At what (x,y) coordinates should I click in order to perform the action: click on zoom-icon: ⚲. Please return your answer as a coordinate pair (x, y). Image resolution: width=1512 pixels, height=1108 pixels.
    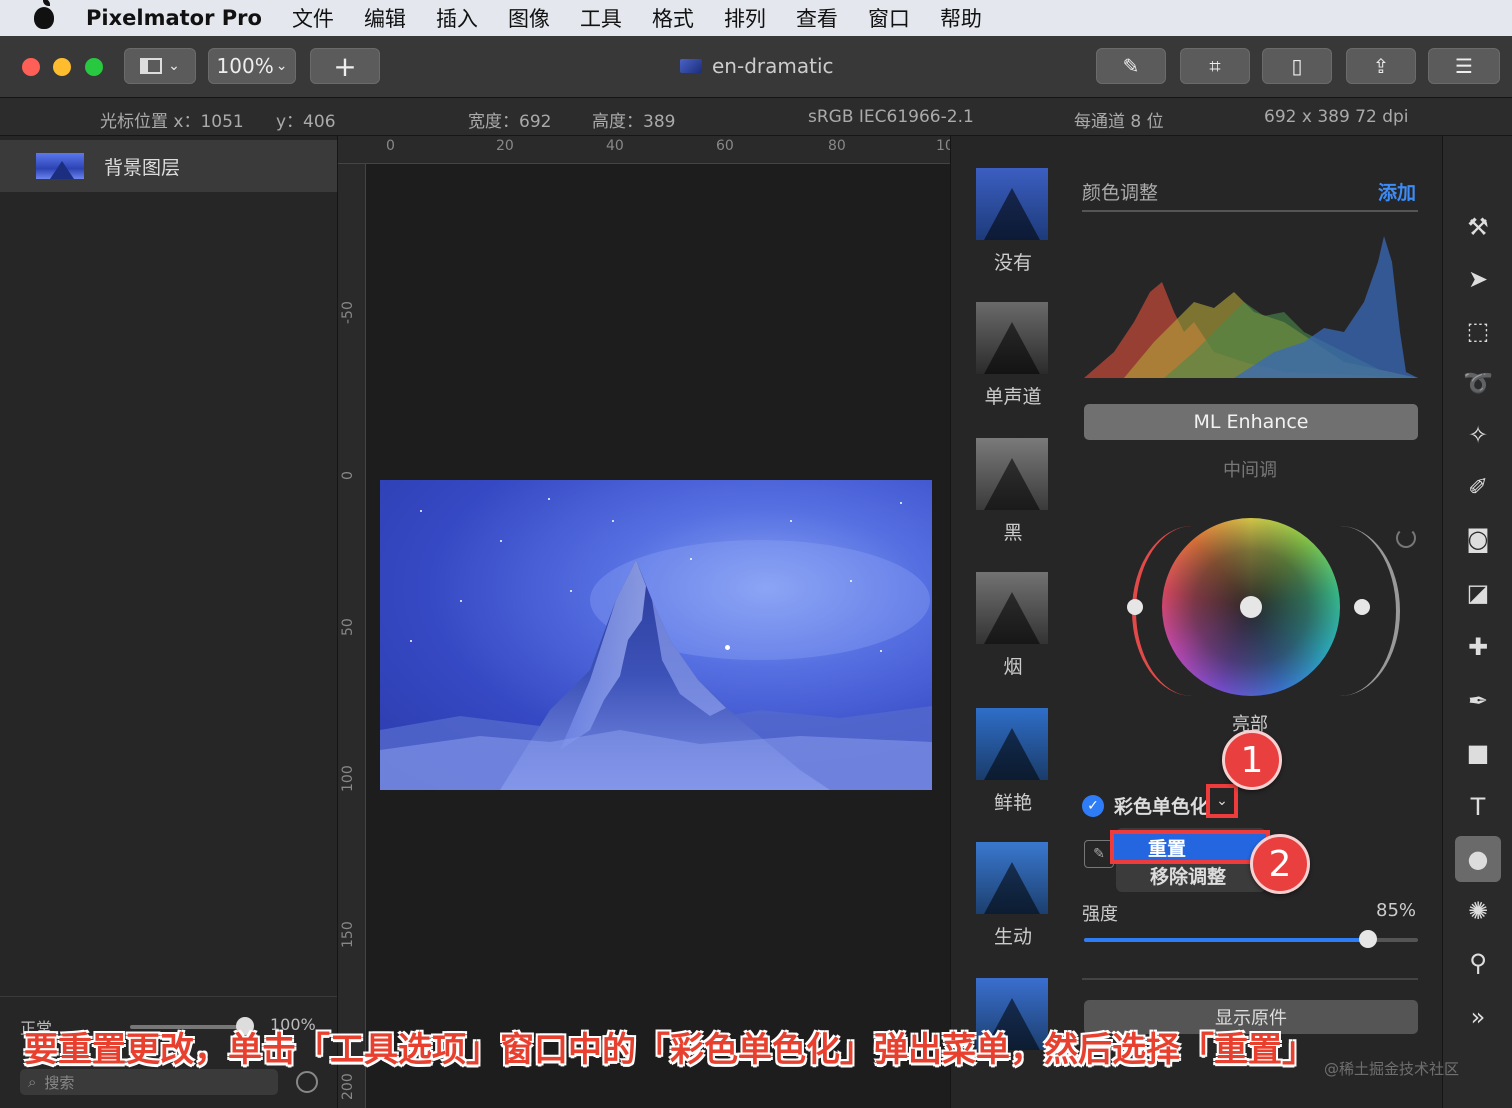
    Looking at the image, I should click on (1478, 963).